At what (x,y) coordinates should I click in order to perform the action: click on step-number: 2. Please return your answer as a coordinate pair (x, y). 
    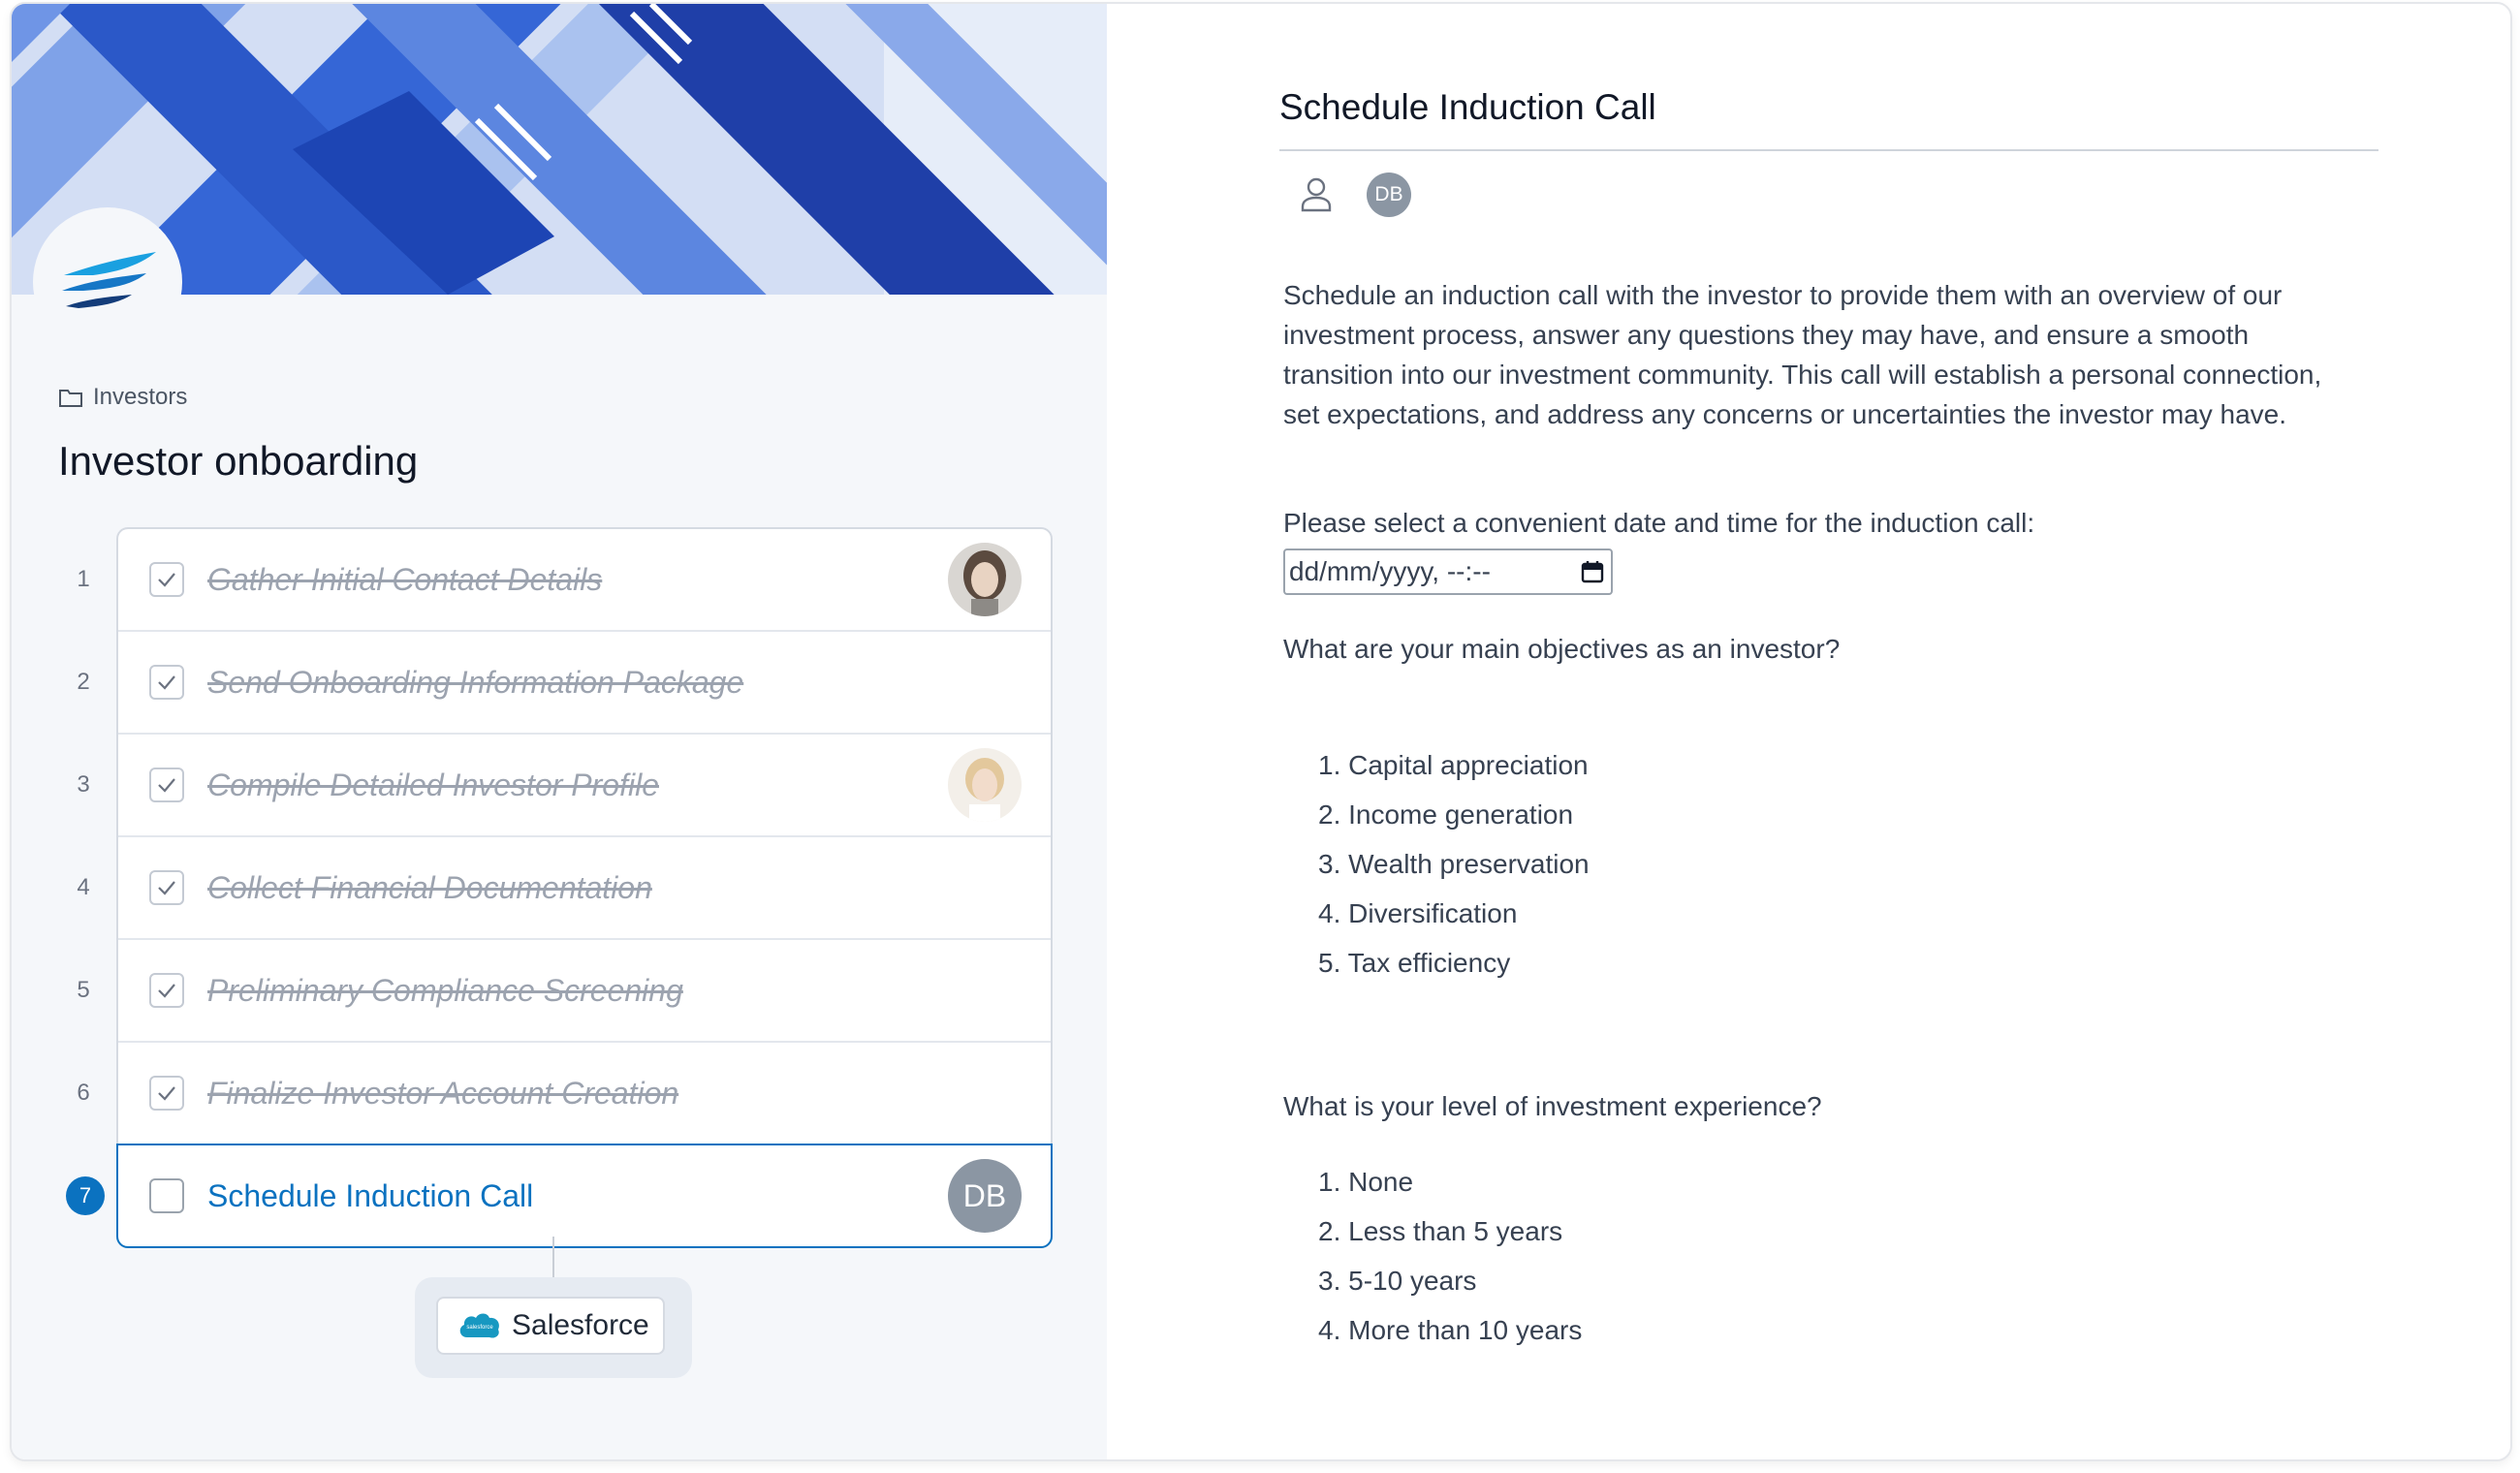
    Looking at the image, I should click on (84, 682).